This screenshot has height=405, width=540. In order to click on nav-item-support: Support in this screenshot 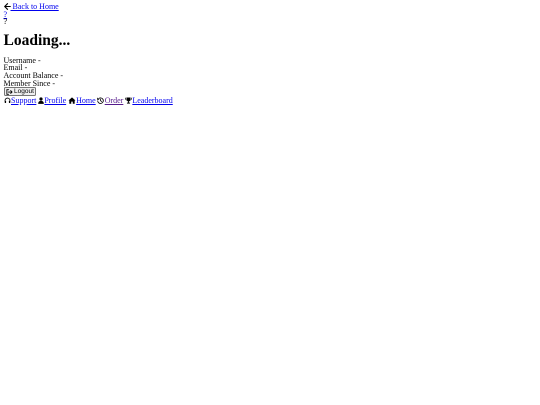, I will do `click(20, 101)`.